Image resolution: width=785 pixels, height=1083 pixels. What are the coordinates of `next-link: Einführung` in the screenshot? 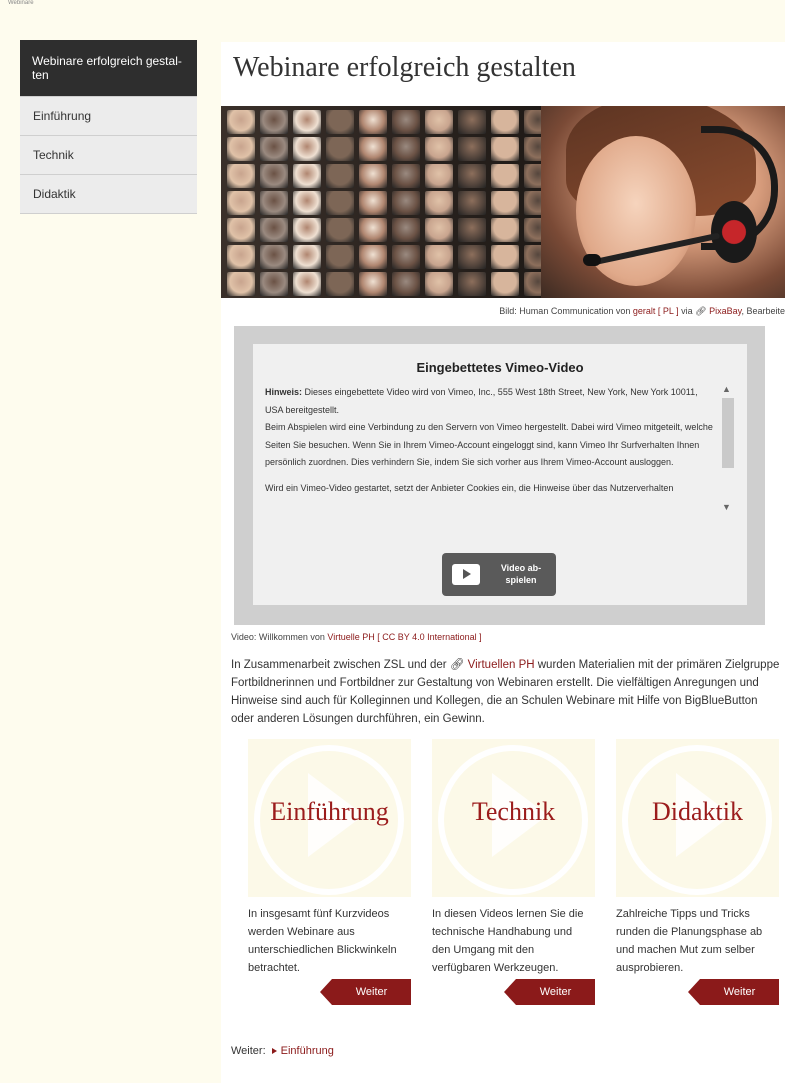 It's located at (307, 1051).